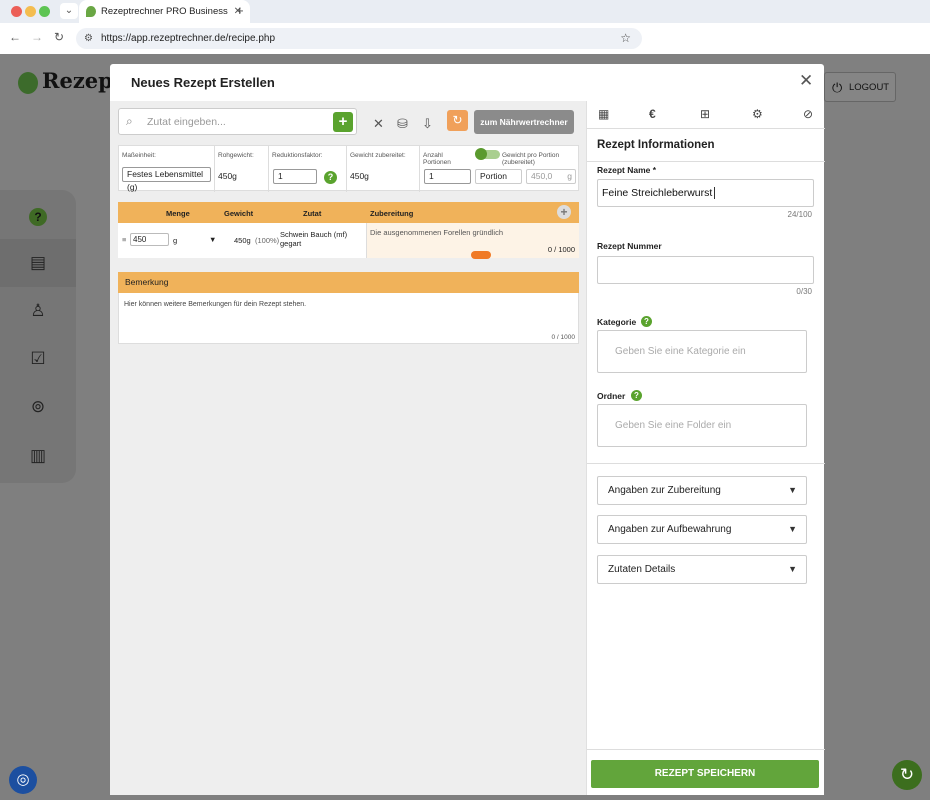 This screenshot has height=800, width=930. What do you see at coordinates (481, 154) in the screenshot?
I see `toggle-knob` at bounding box center [481, 154].